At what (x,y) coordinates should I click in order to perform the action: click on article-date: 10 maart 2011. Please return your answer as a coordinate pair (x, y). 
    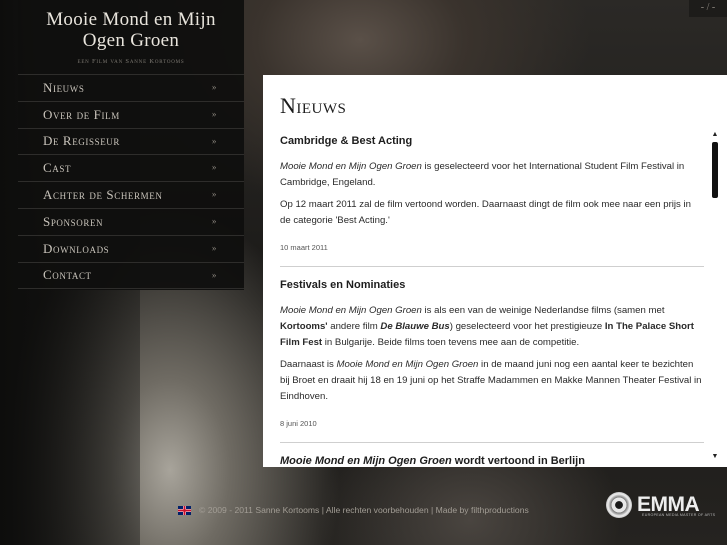
    Looking at the image, I should click on (304, 247).